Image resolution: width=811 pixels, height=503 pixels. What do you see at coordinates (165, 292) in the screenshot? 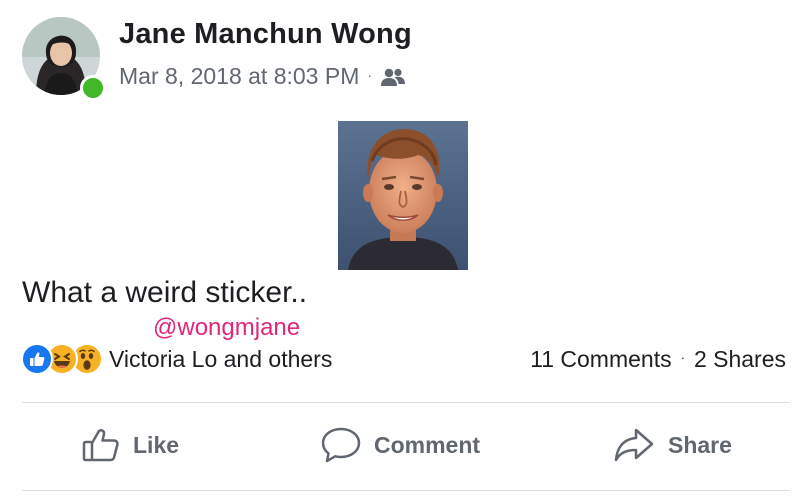
I see `post-text: What a weird sticker..` at bounding box center [165, 292].